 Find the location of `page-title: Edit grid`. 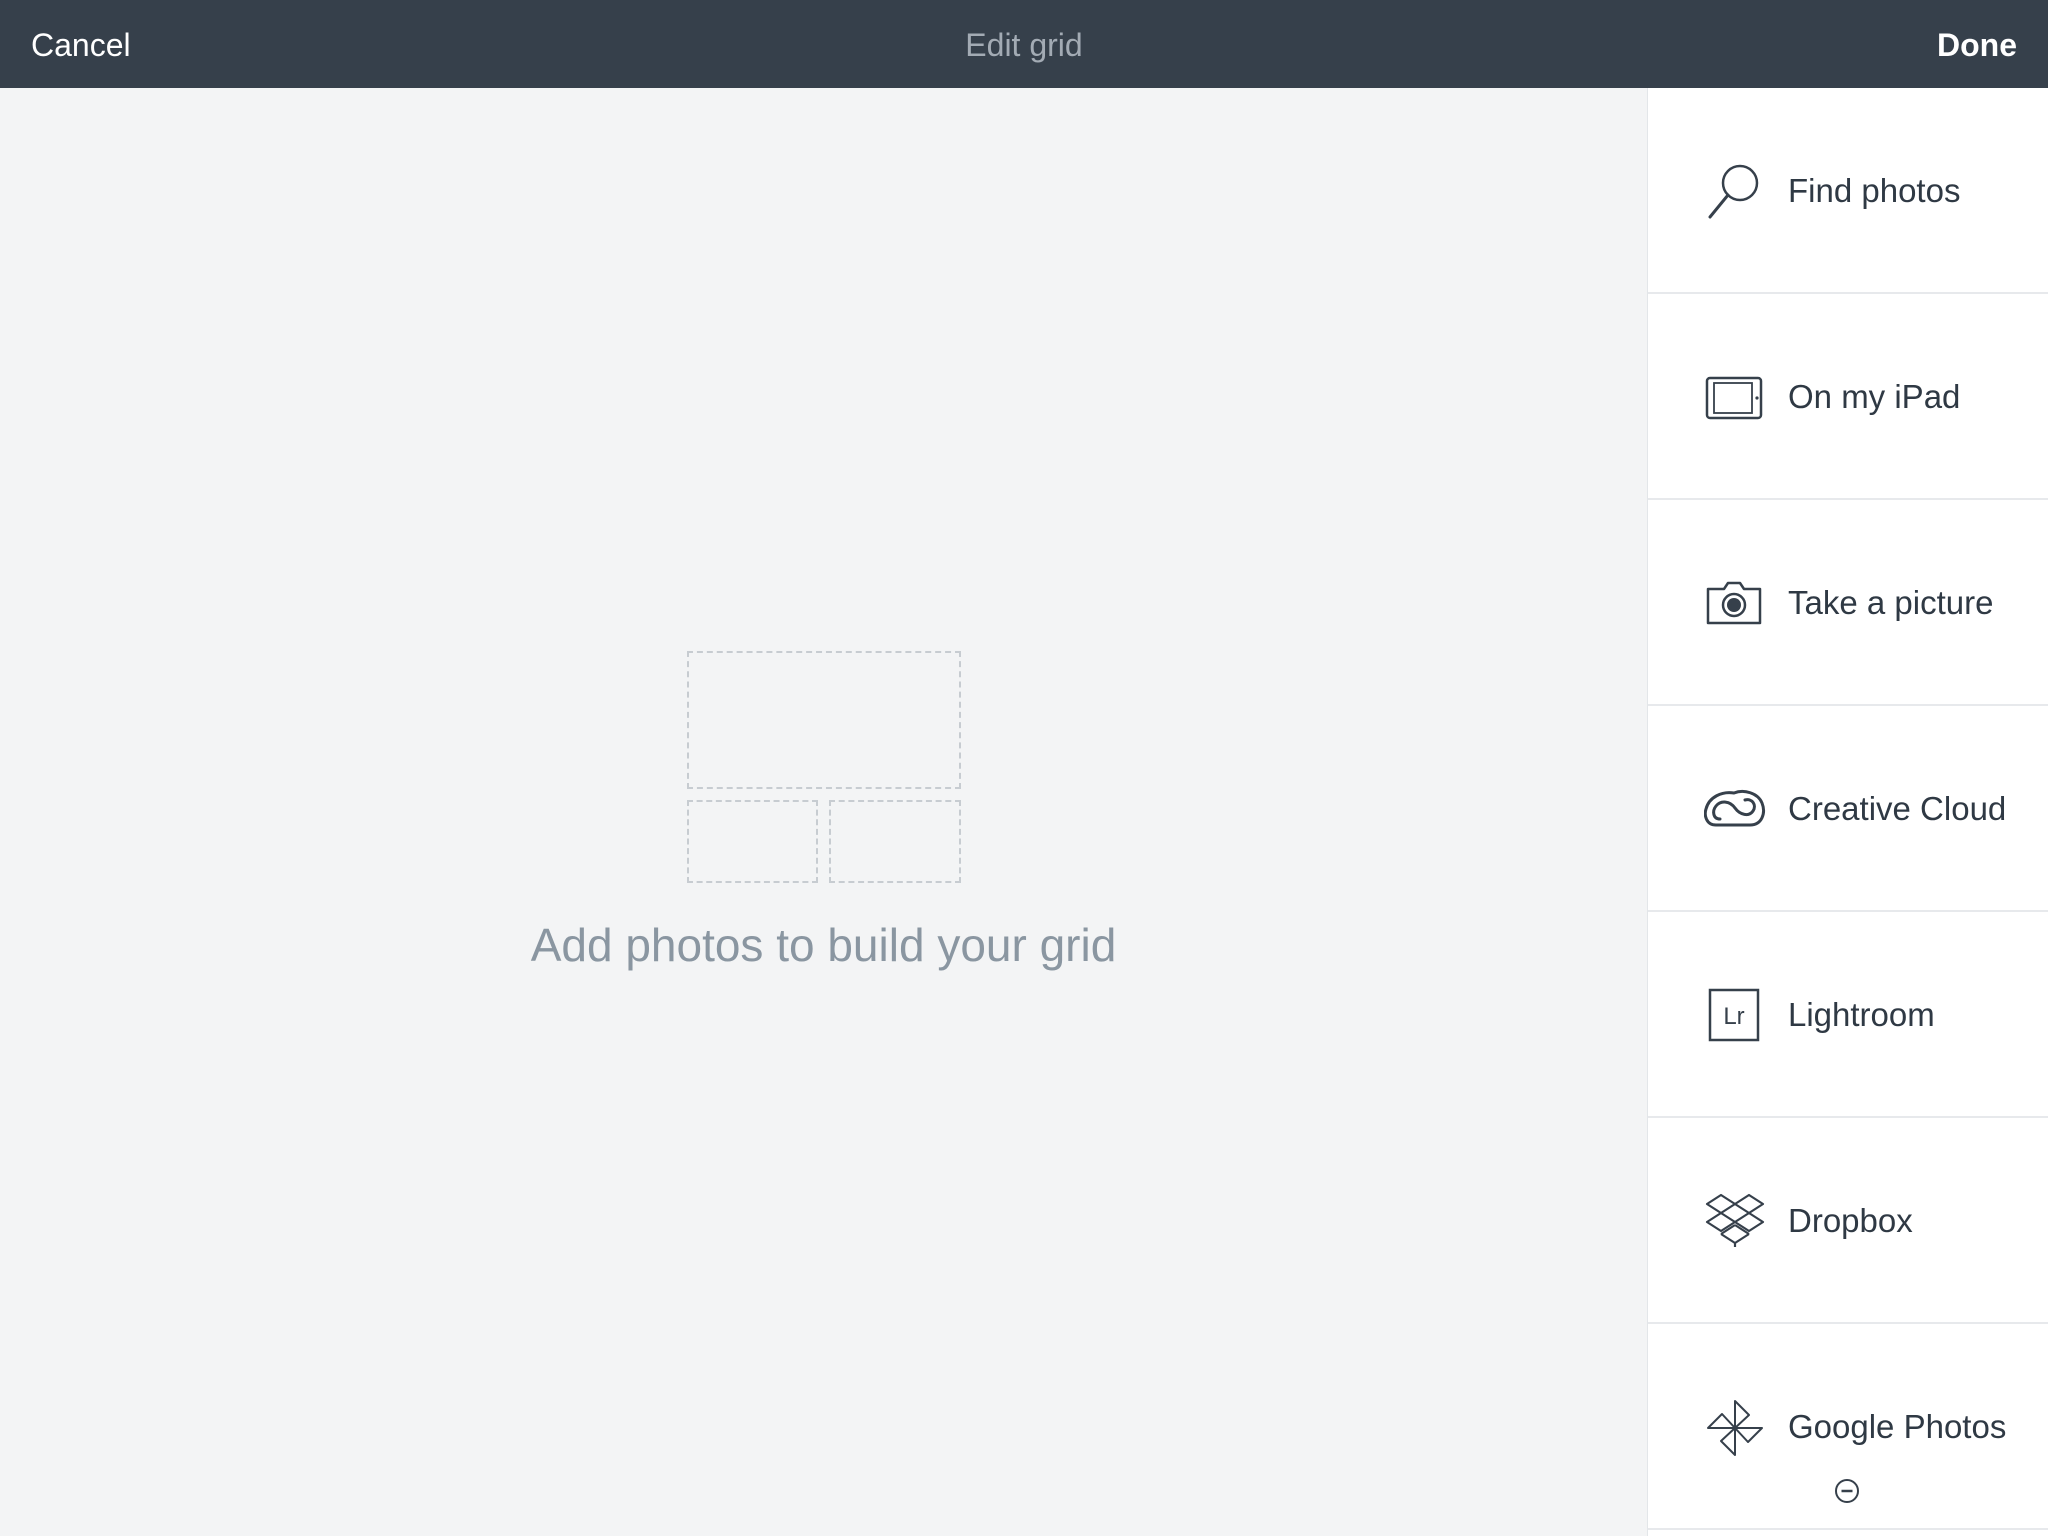

page-title: Edit grid is located at coordinates (1024, 45).